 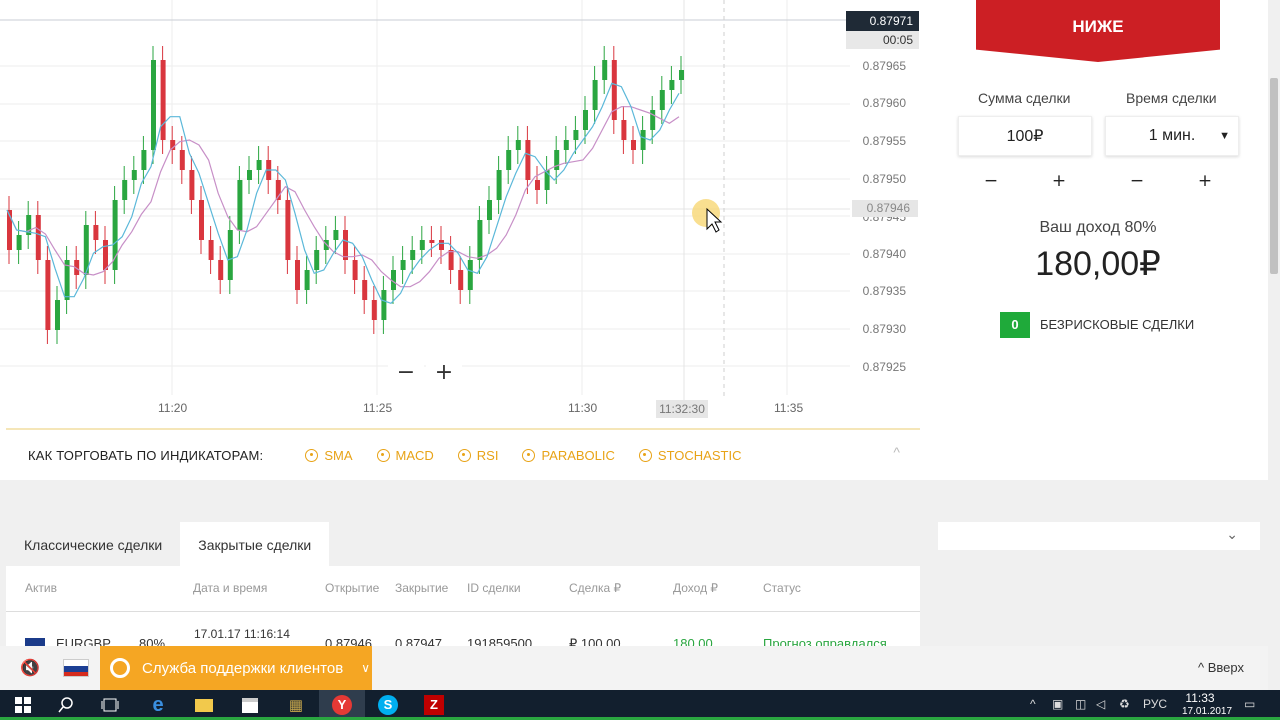 I want to click on scrollbar-thumb, so click(x=1274, y=176).